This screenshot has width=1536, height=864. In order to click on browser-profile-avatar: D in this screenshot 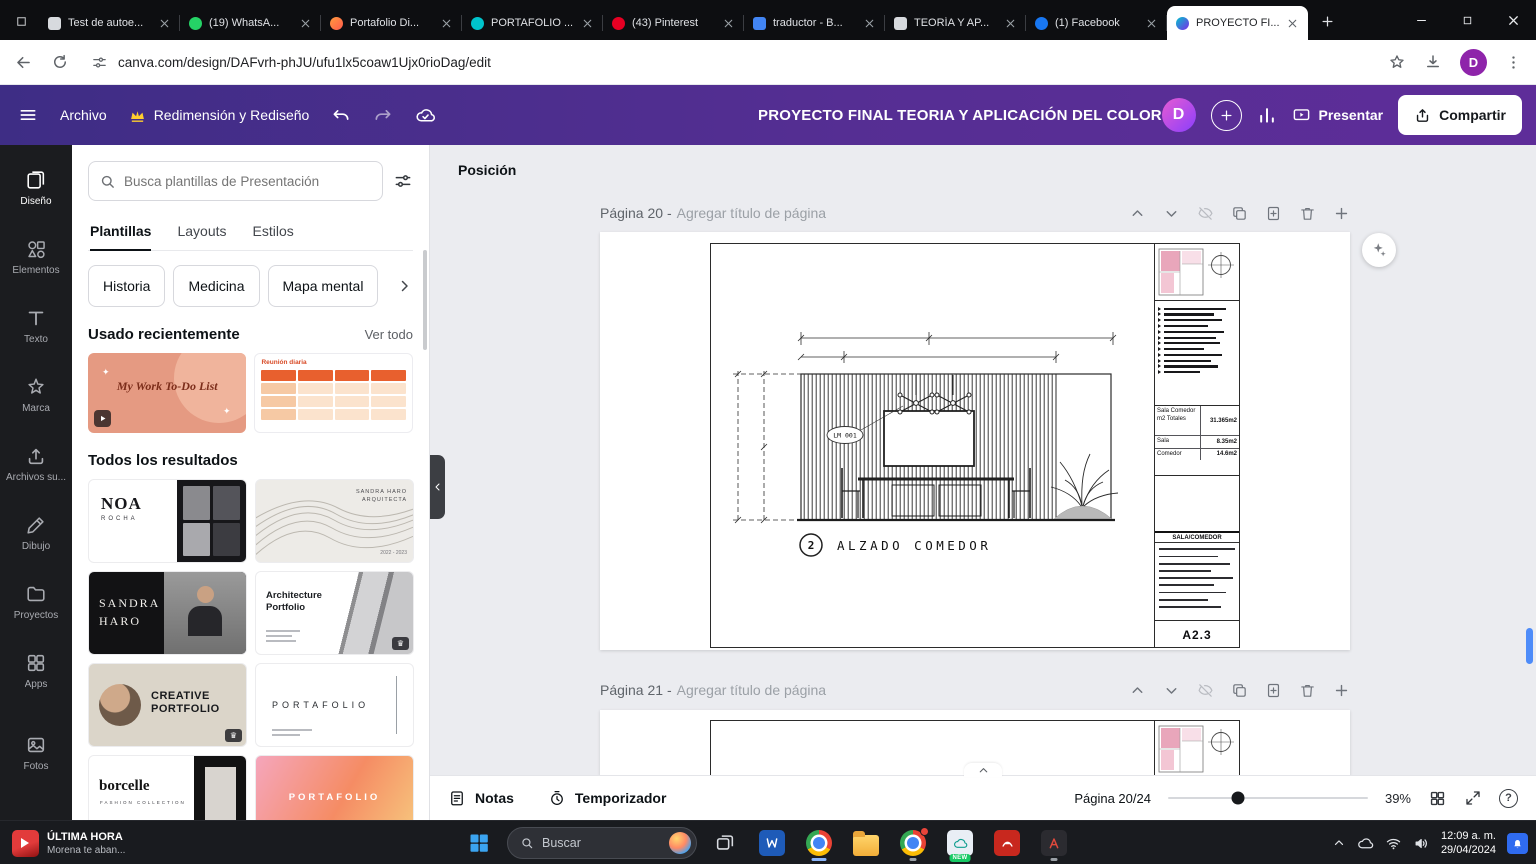, I will do `click(1473, 62)`.